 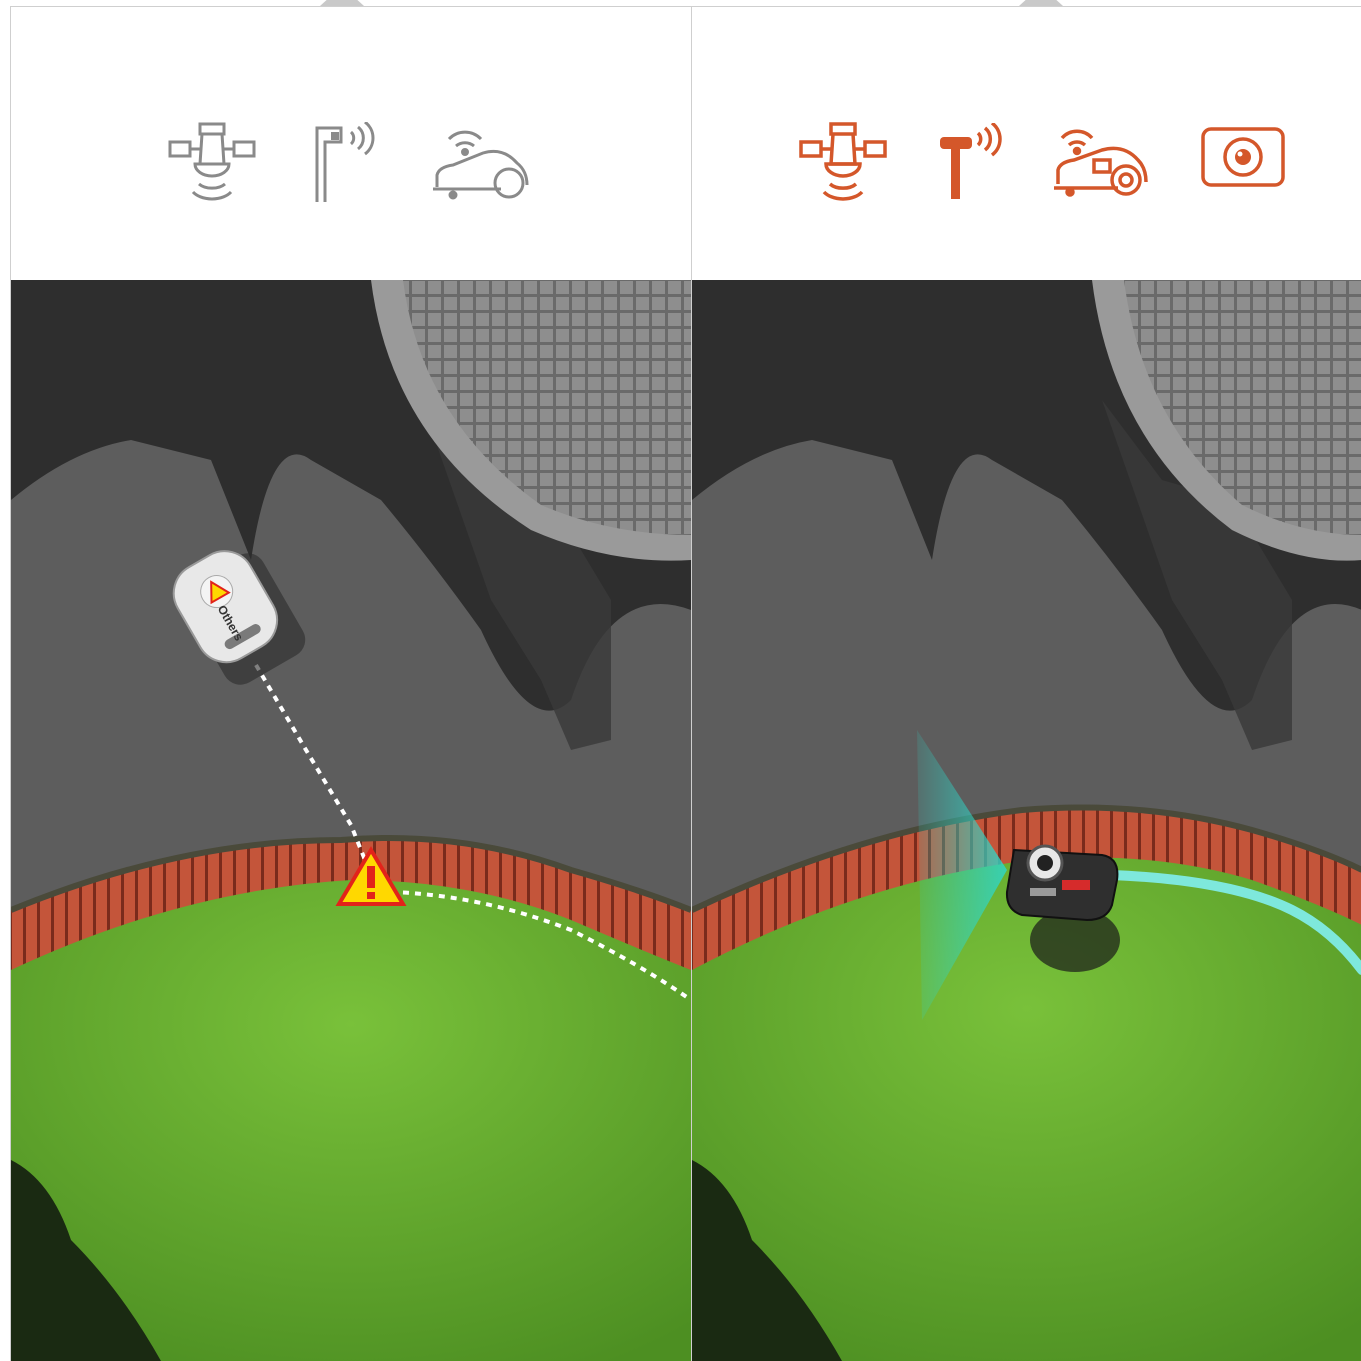 I want to click on rtk-station-icon, so click(x=971, y=161).